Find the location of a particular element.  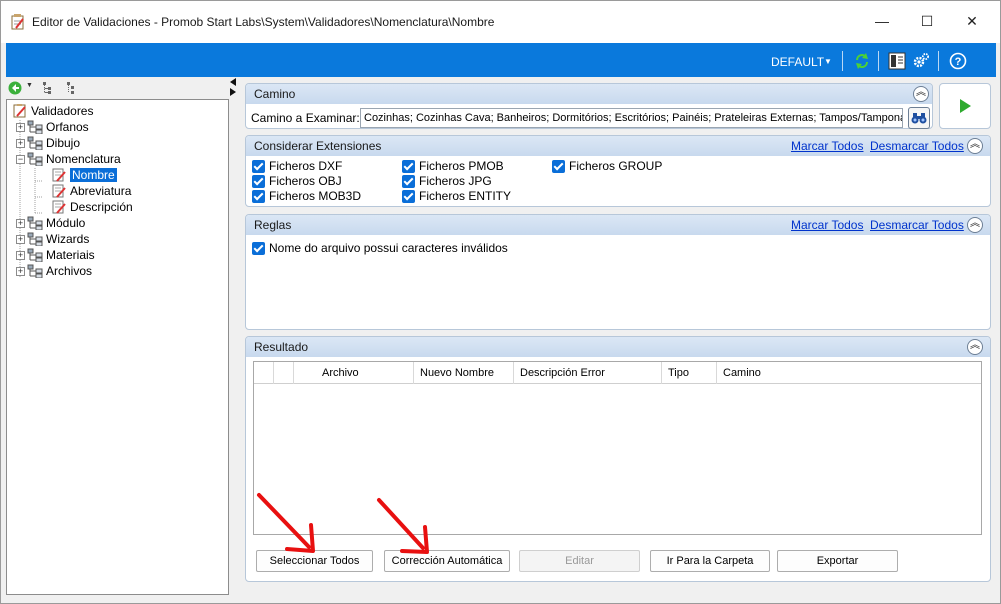

binoculars-icon is located at coordinates (919, 118).